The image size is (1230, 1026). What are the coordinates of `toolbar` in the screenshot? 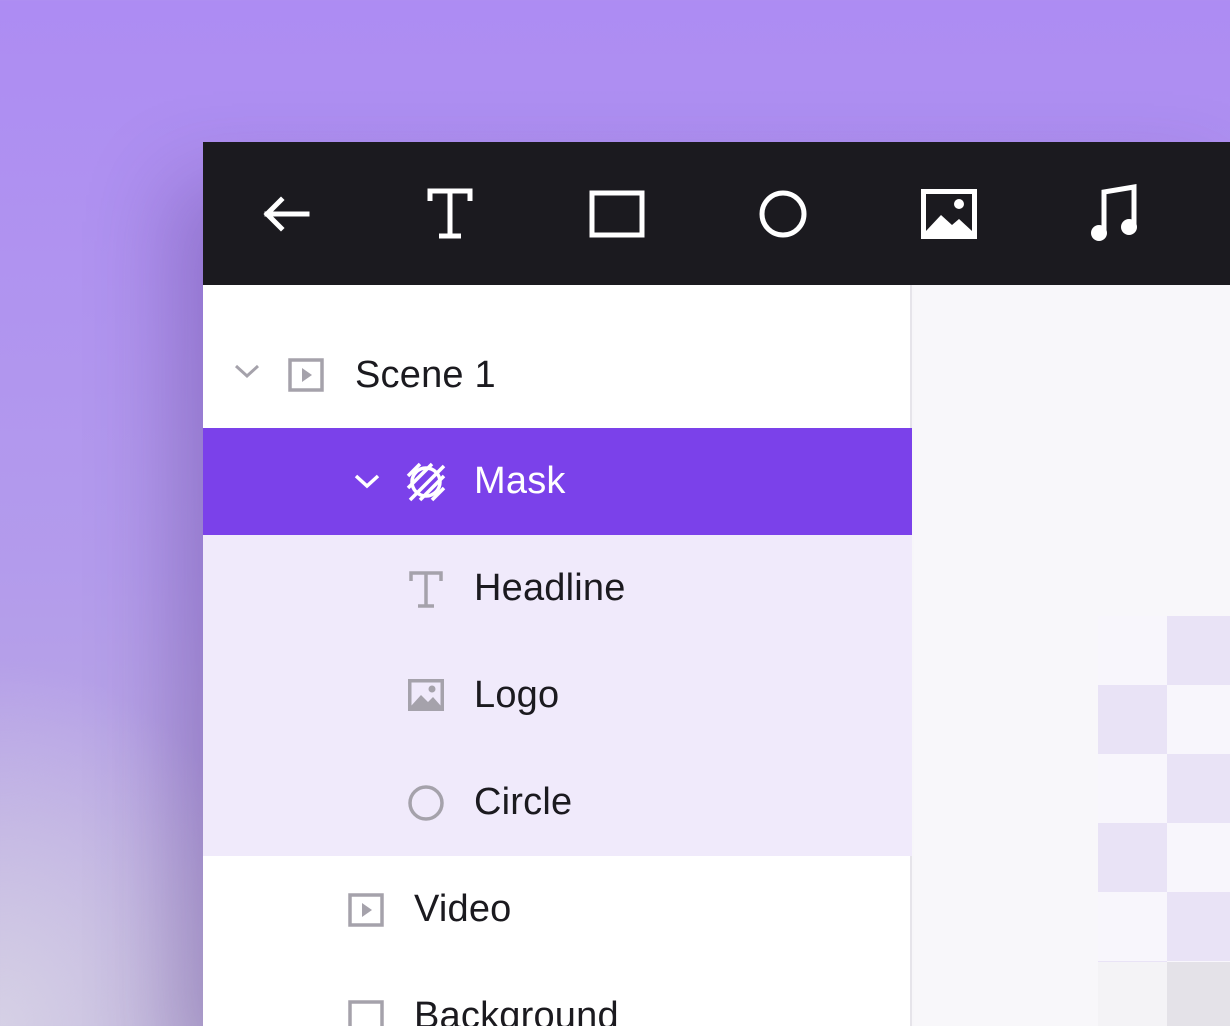 It's located at (716, 213).